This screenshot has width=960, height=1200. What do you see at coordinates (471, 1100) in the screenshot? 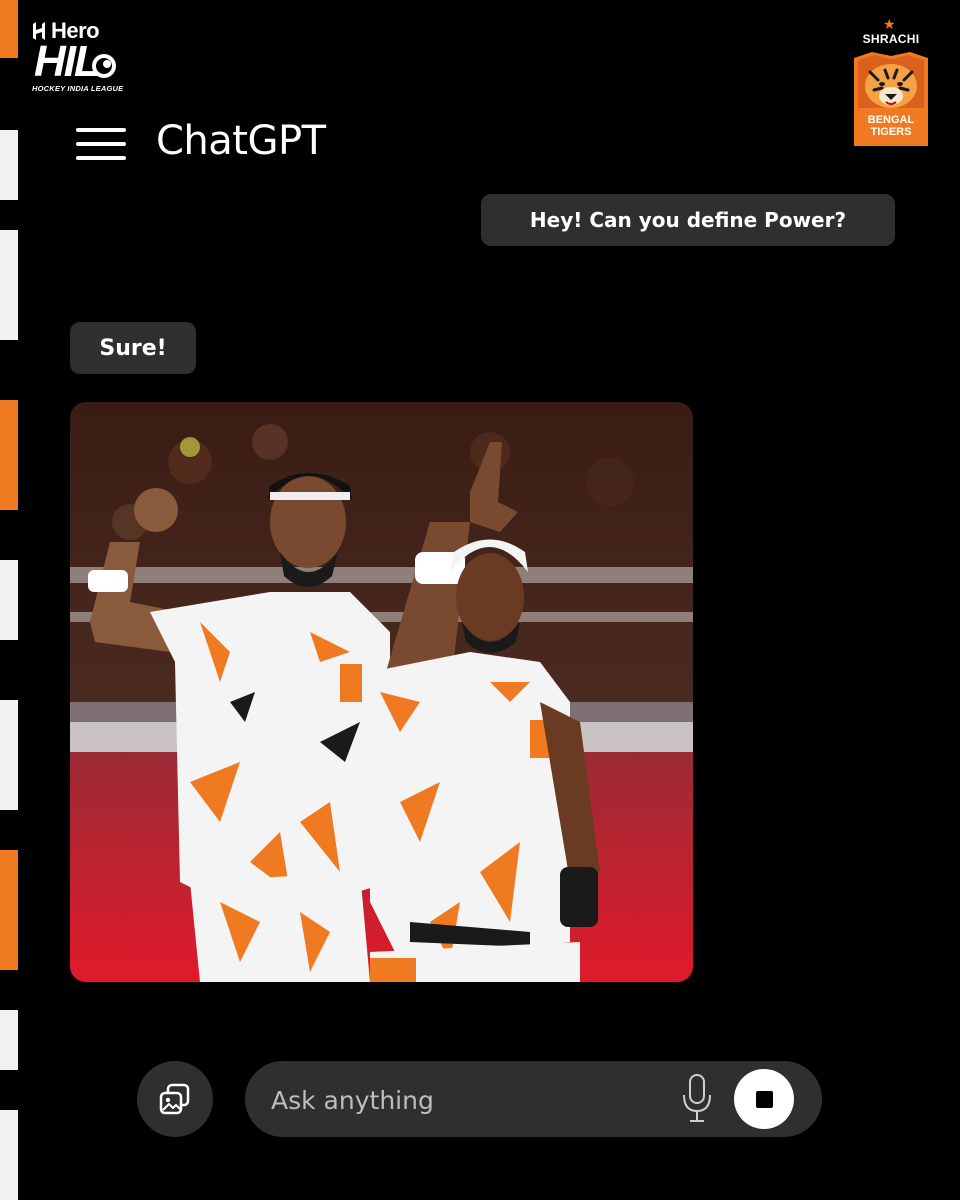
I see `message-input` at bounding box center [471, 1100].